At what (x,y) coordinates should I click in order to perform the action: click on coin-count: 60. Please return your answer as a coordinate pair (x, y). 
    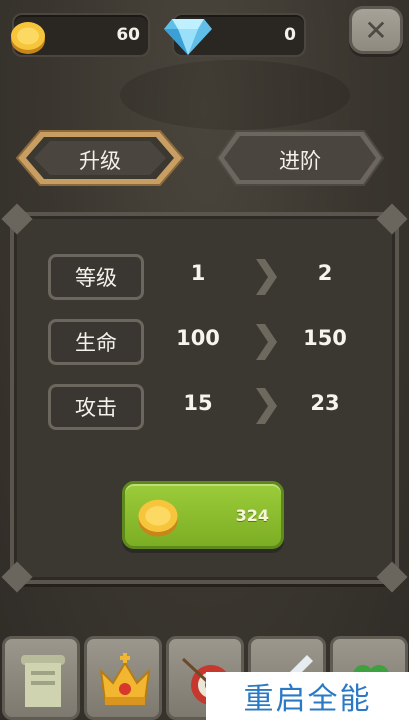
    Looking at the image, I should click on (128, 35).